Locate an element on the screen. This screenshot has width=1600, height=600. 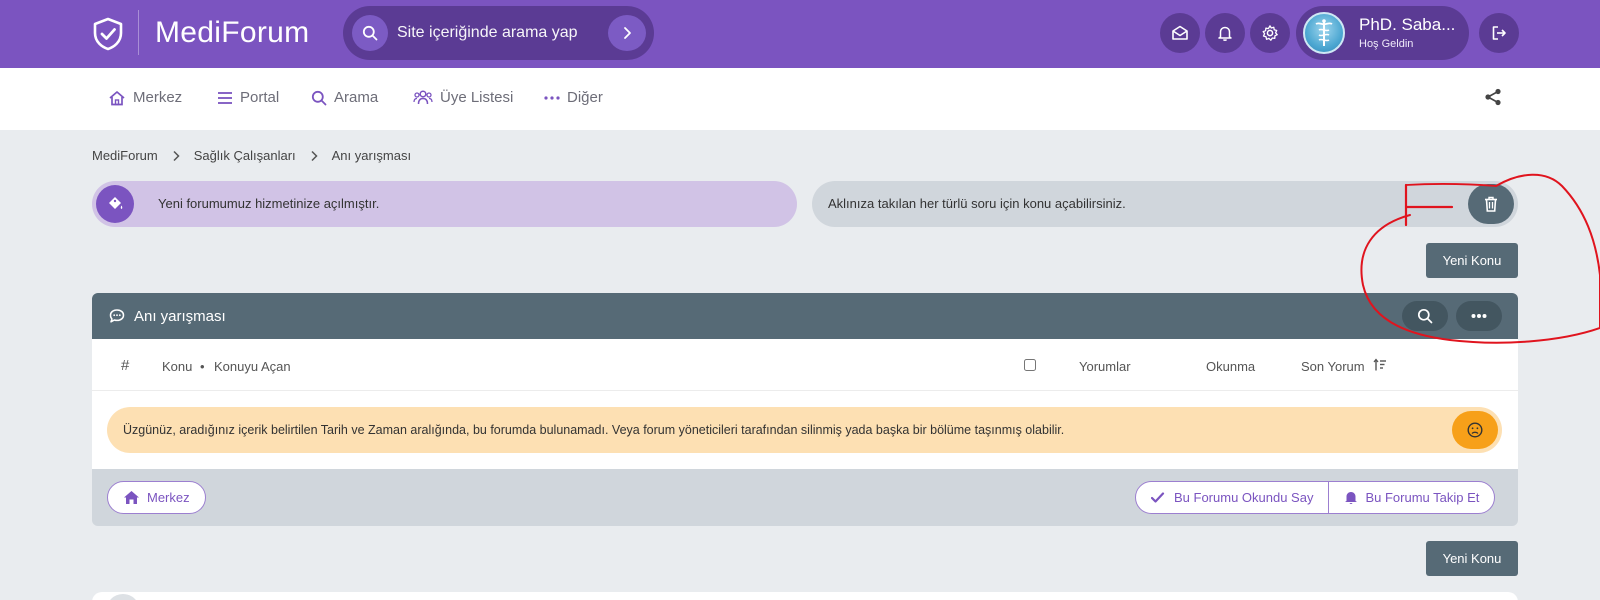
settings-button is located at coordinates (1270, 33).